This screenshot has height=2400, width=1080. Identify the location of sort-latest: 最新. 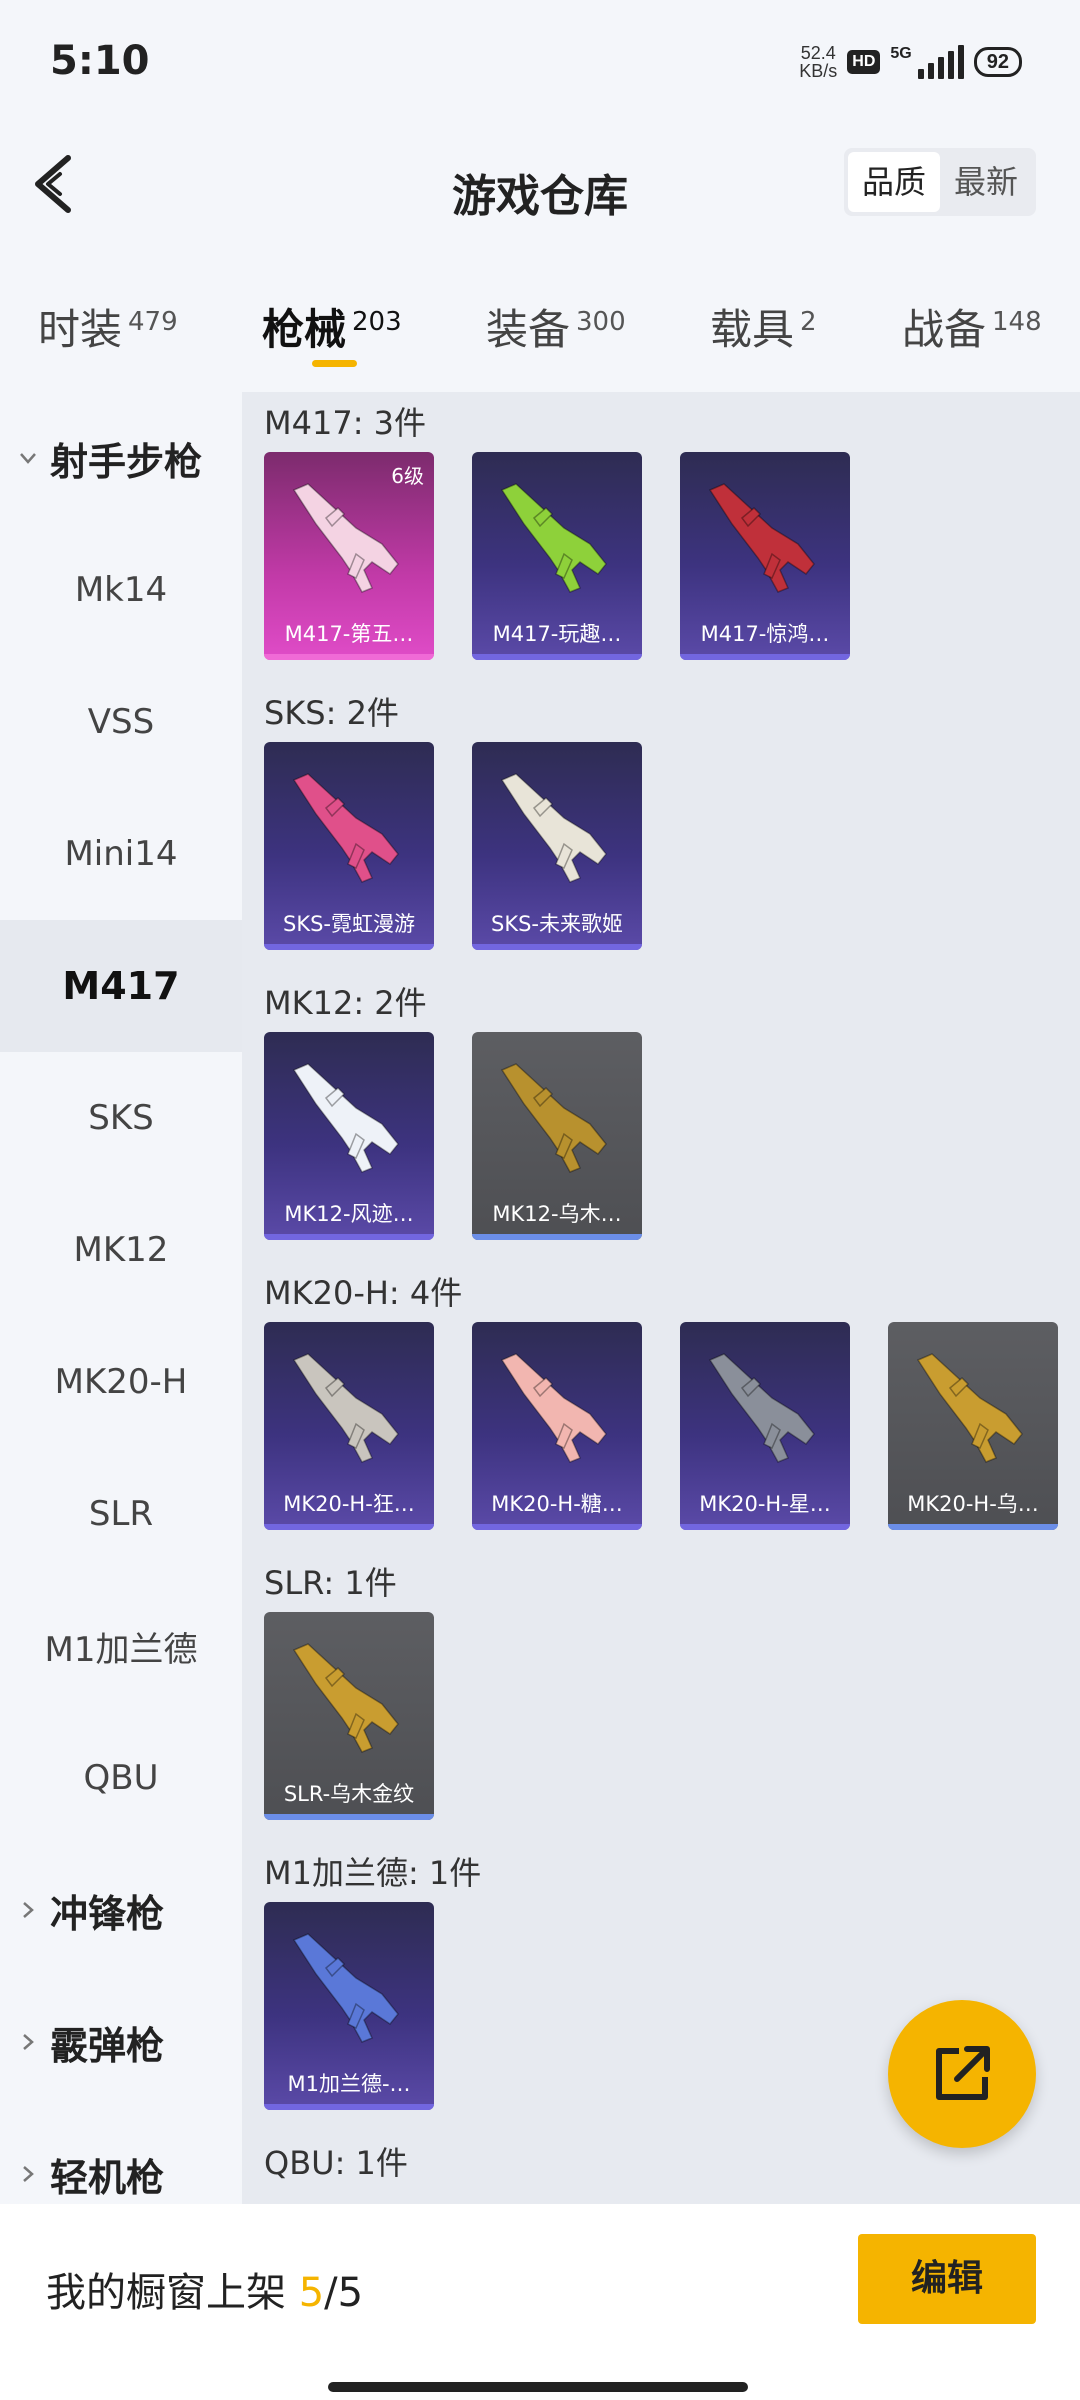
(986, 182).